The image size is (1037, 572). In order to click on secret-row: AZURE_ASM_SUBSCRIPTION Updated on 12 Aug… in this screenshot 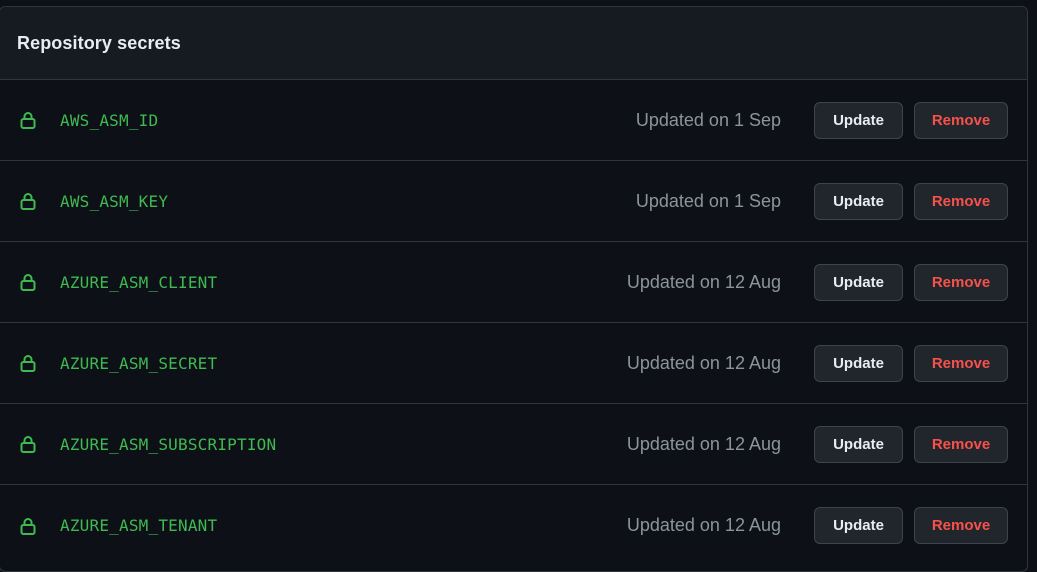, I will do `click(513, 444)`.